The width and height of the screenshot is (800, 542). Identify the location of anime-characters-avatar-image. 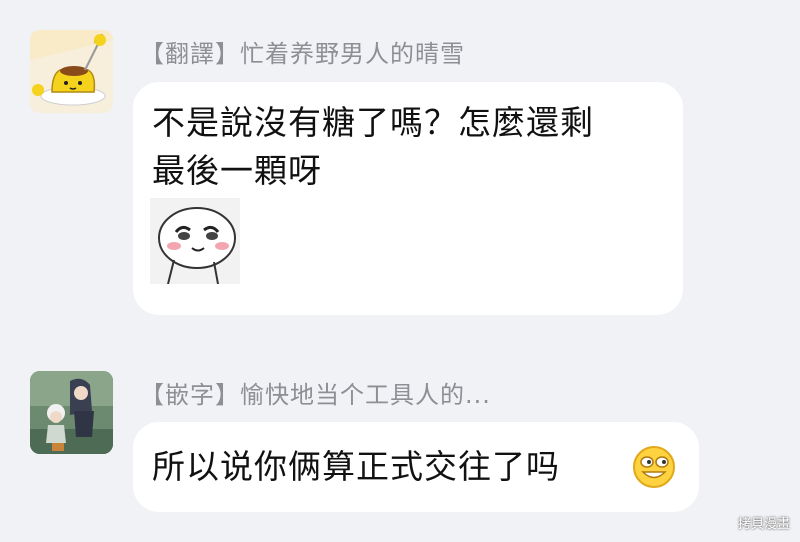
(71, 412).